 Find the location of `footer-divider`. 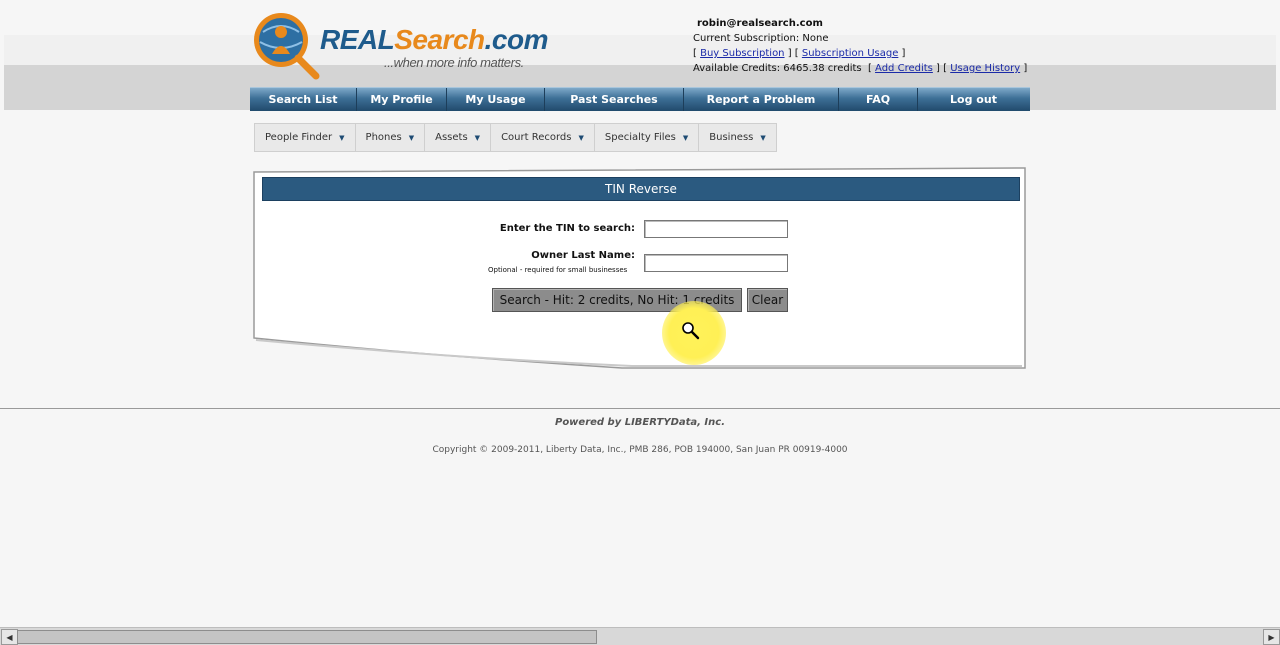

footer-divider is located at coordinates (640, 408).